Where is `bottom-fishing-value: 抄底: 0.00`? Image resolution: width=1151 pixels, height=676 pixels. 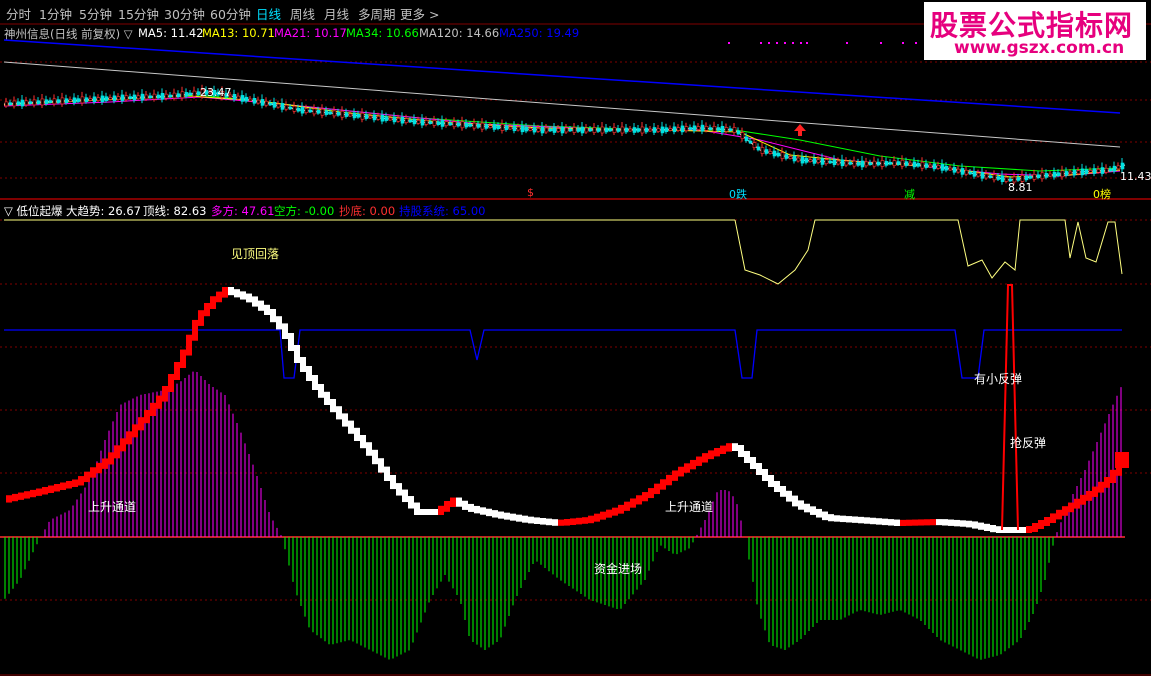 bottom-fishing-value: 抄底: 0.00 is located at coordinates (367, 211).